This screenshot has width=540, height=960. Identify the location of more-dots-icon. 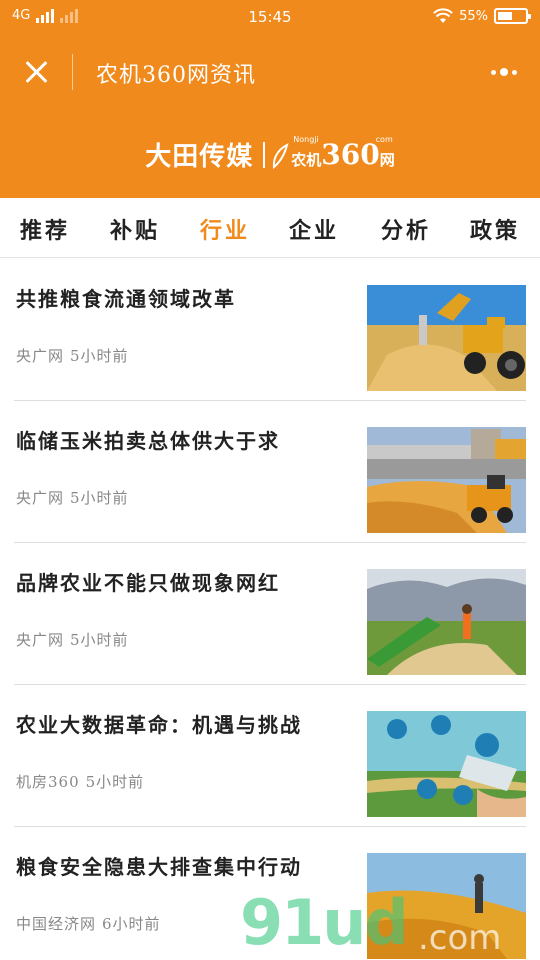
(504, 72).